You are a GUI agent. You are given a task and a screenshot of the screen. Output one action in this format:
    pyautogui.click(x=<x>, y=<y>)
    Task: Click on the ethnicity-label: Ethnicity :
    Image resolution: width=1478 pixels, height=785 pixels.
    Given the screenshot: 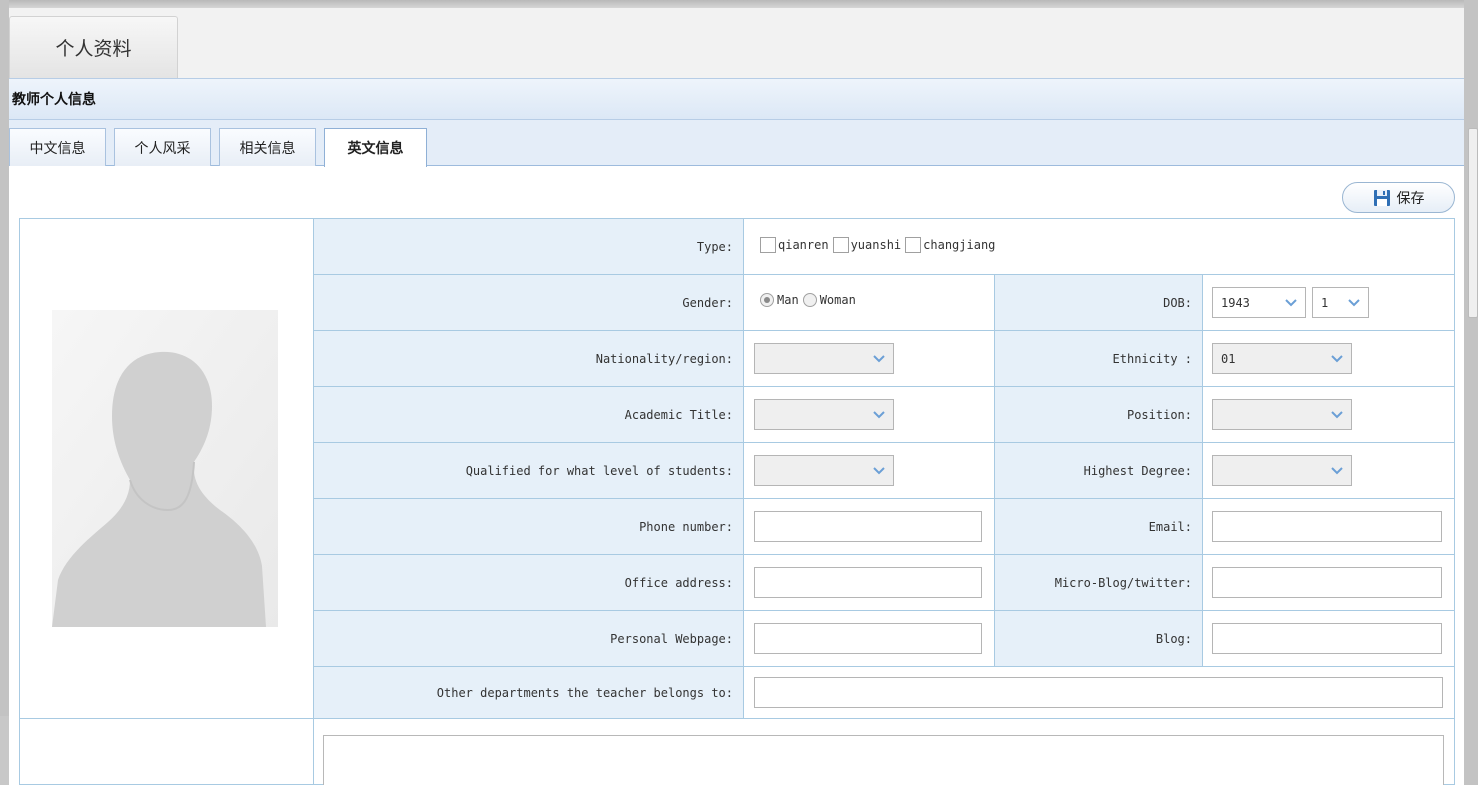 What is the action you would take?
    pyautogui.click(x=1098, y=358)
    